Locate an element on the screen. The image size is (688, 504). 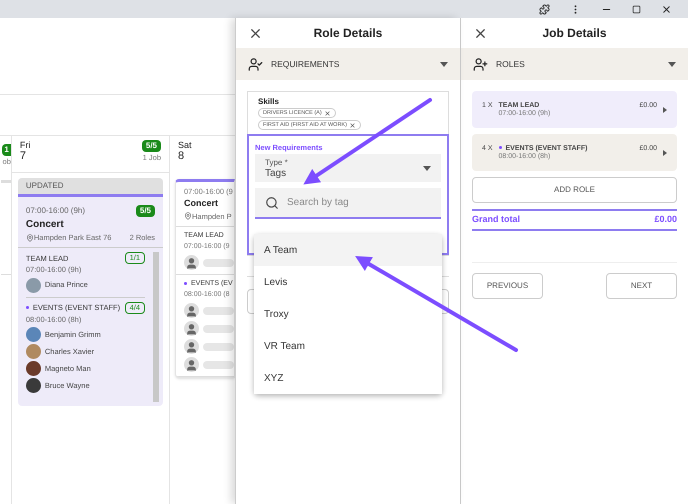
day-name: Fri is located at coordinates (25, 145).